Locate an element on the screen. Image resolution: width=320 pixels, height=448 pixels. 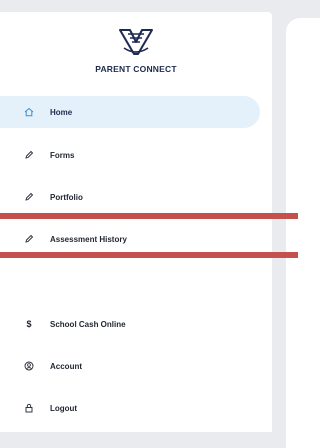
red-divider-bar-top is located at coordinates (149, 216).